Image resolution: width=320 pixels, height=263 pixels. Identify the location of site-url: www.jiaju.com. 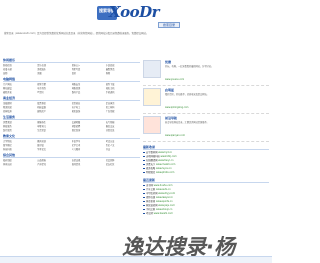
(166, 205).